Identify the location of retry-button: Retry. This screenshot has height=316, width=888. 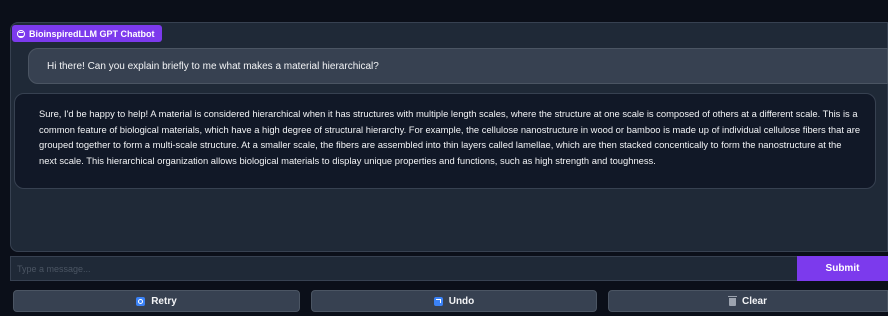
(156, 301).